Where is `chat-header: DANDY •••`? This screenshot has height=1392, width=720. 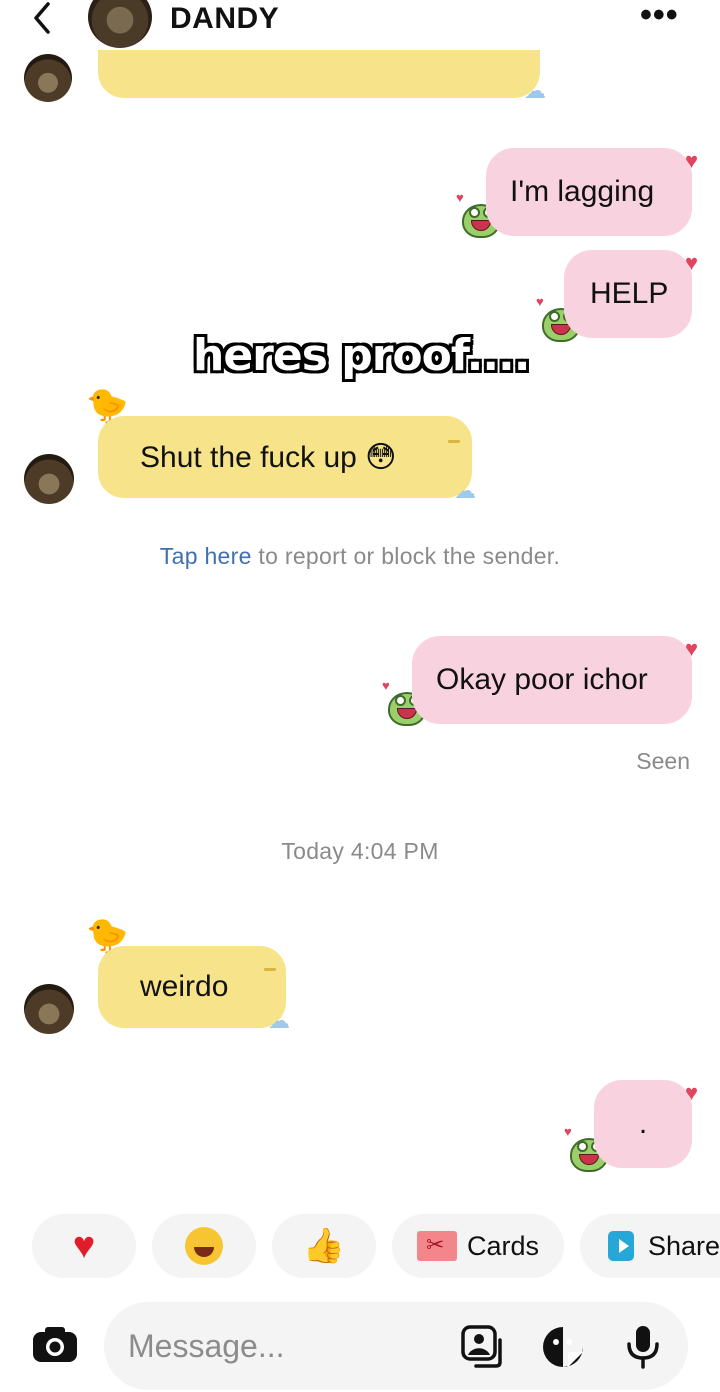
chat-header: DANDY ••• is located at coordinates (360, 25).